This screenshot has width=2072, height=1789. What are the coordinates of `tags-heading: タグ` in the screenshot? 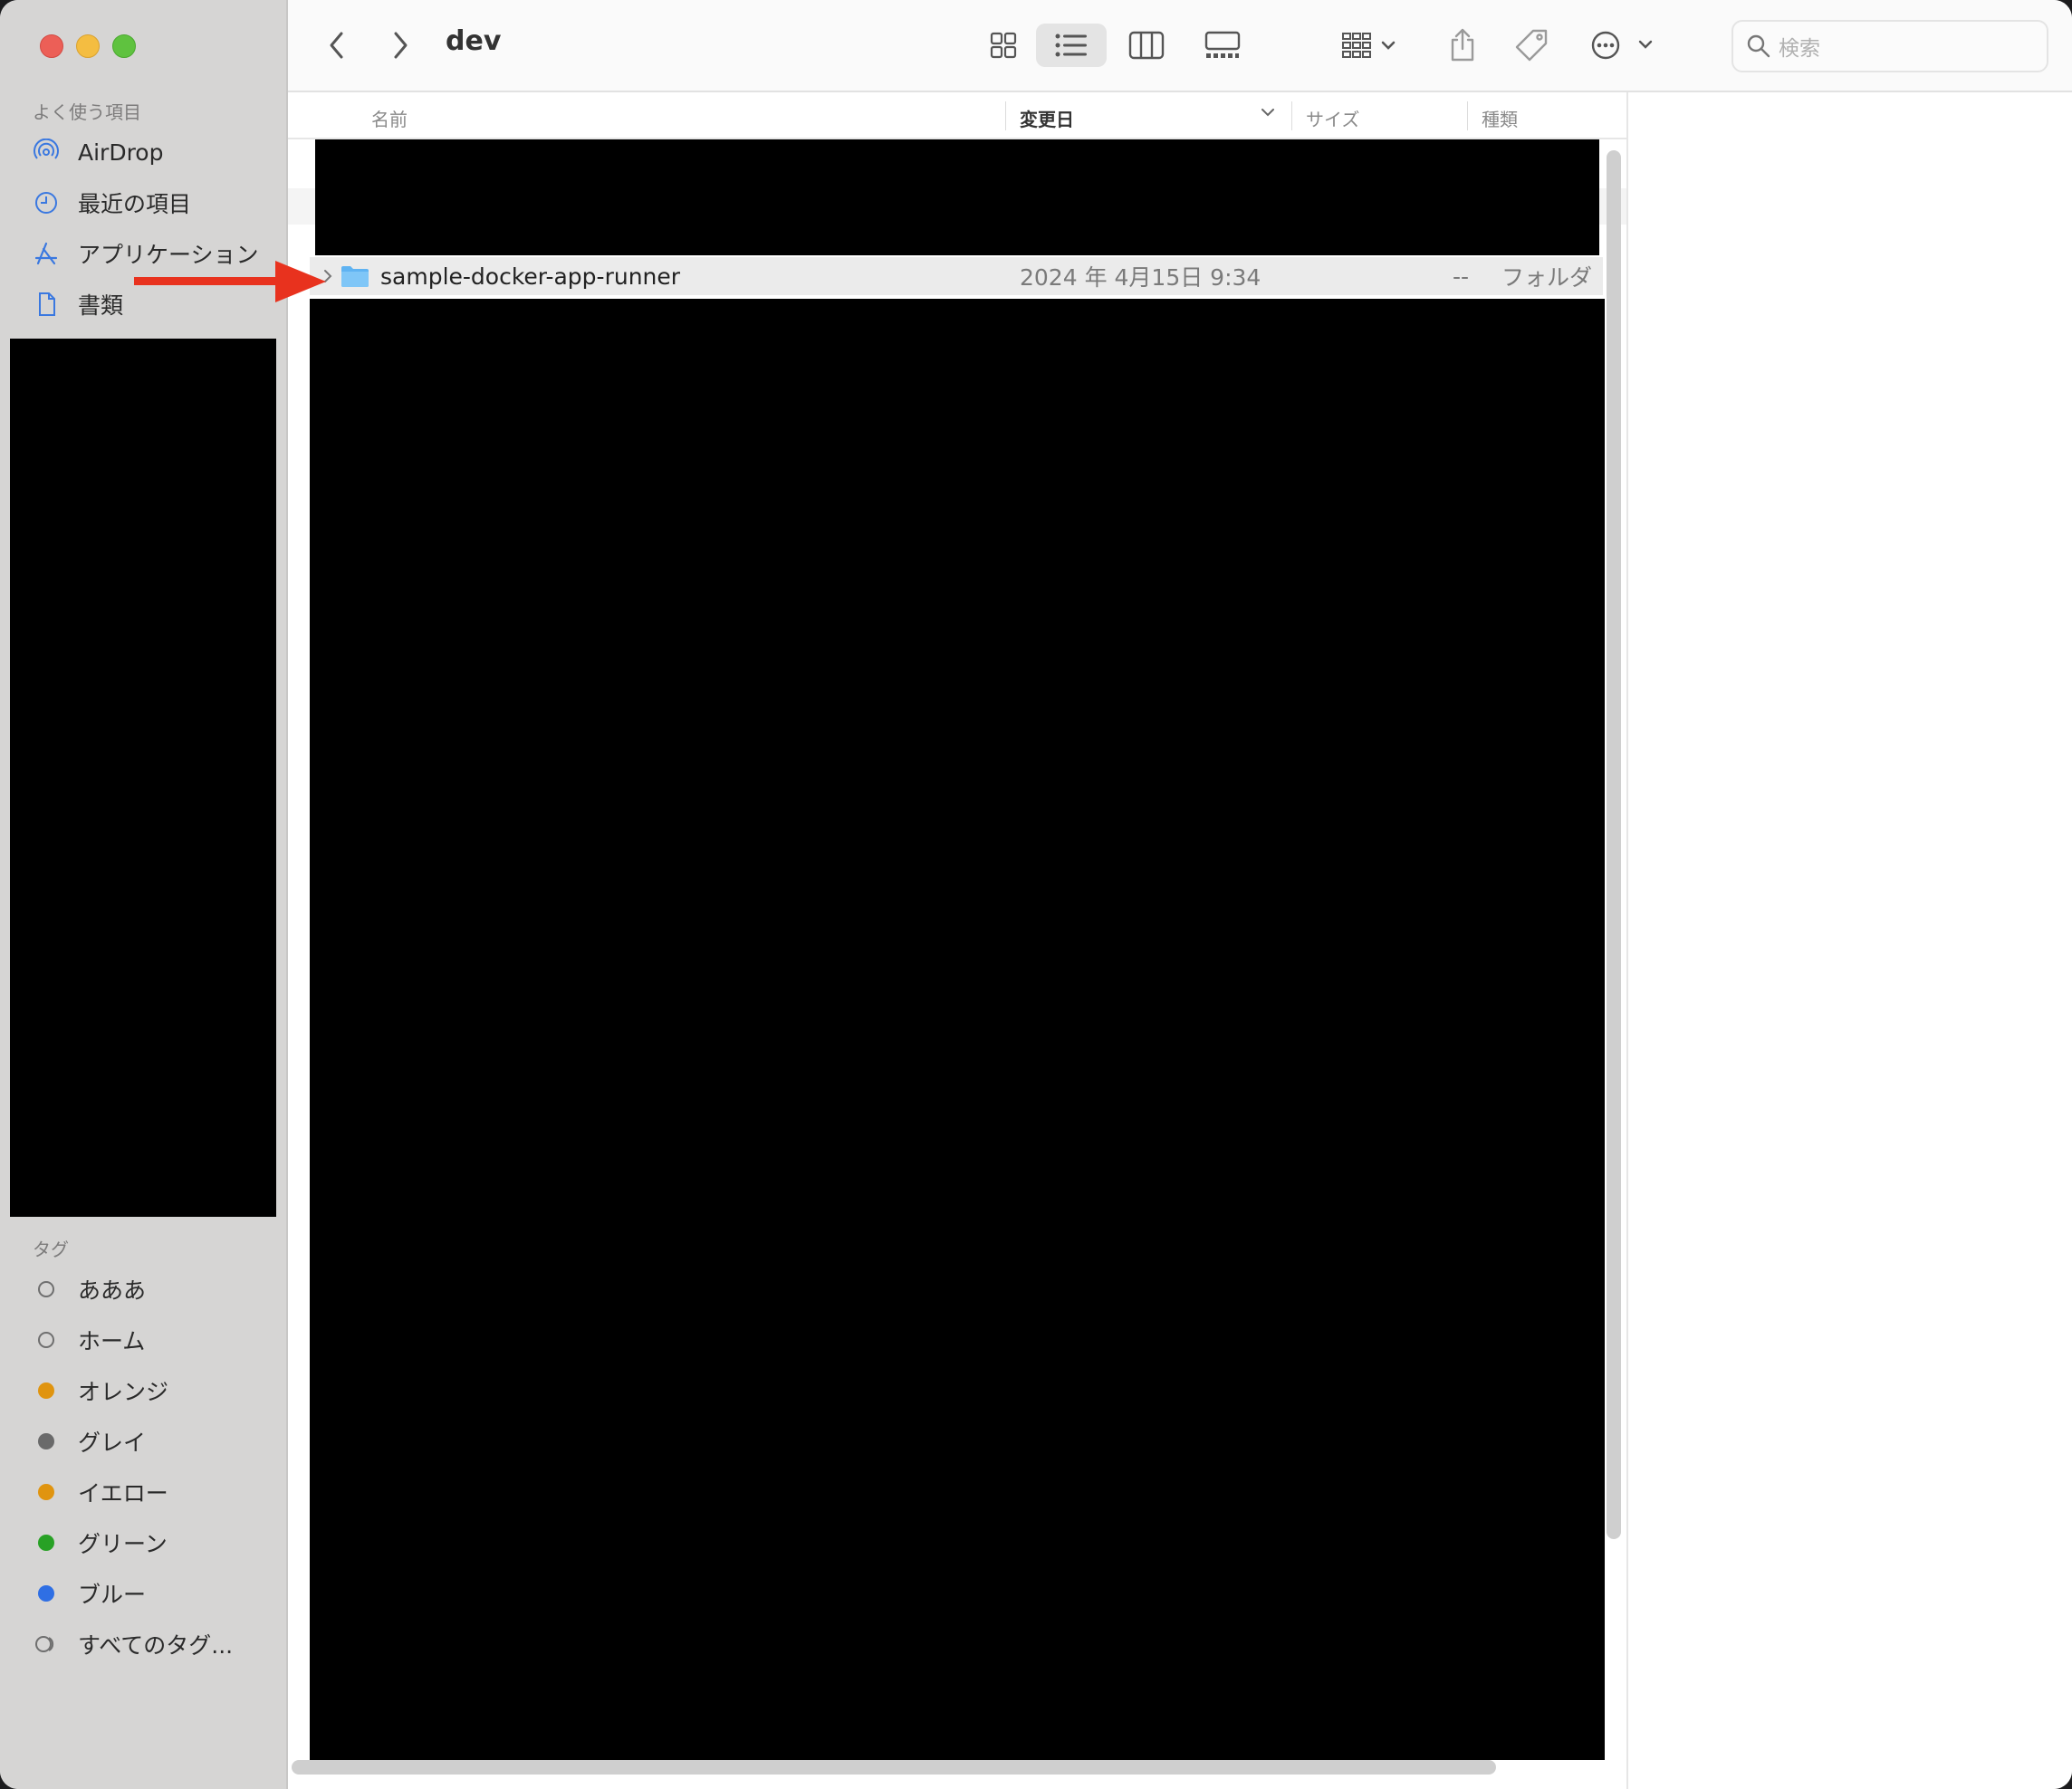 It's located at (51, 1250).